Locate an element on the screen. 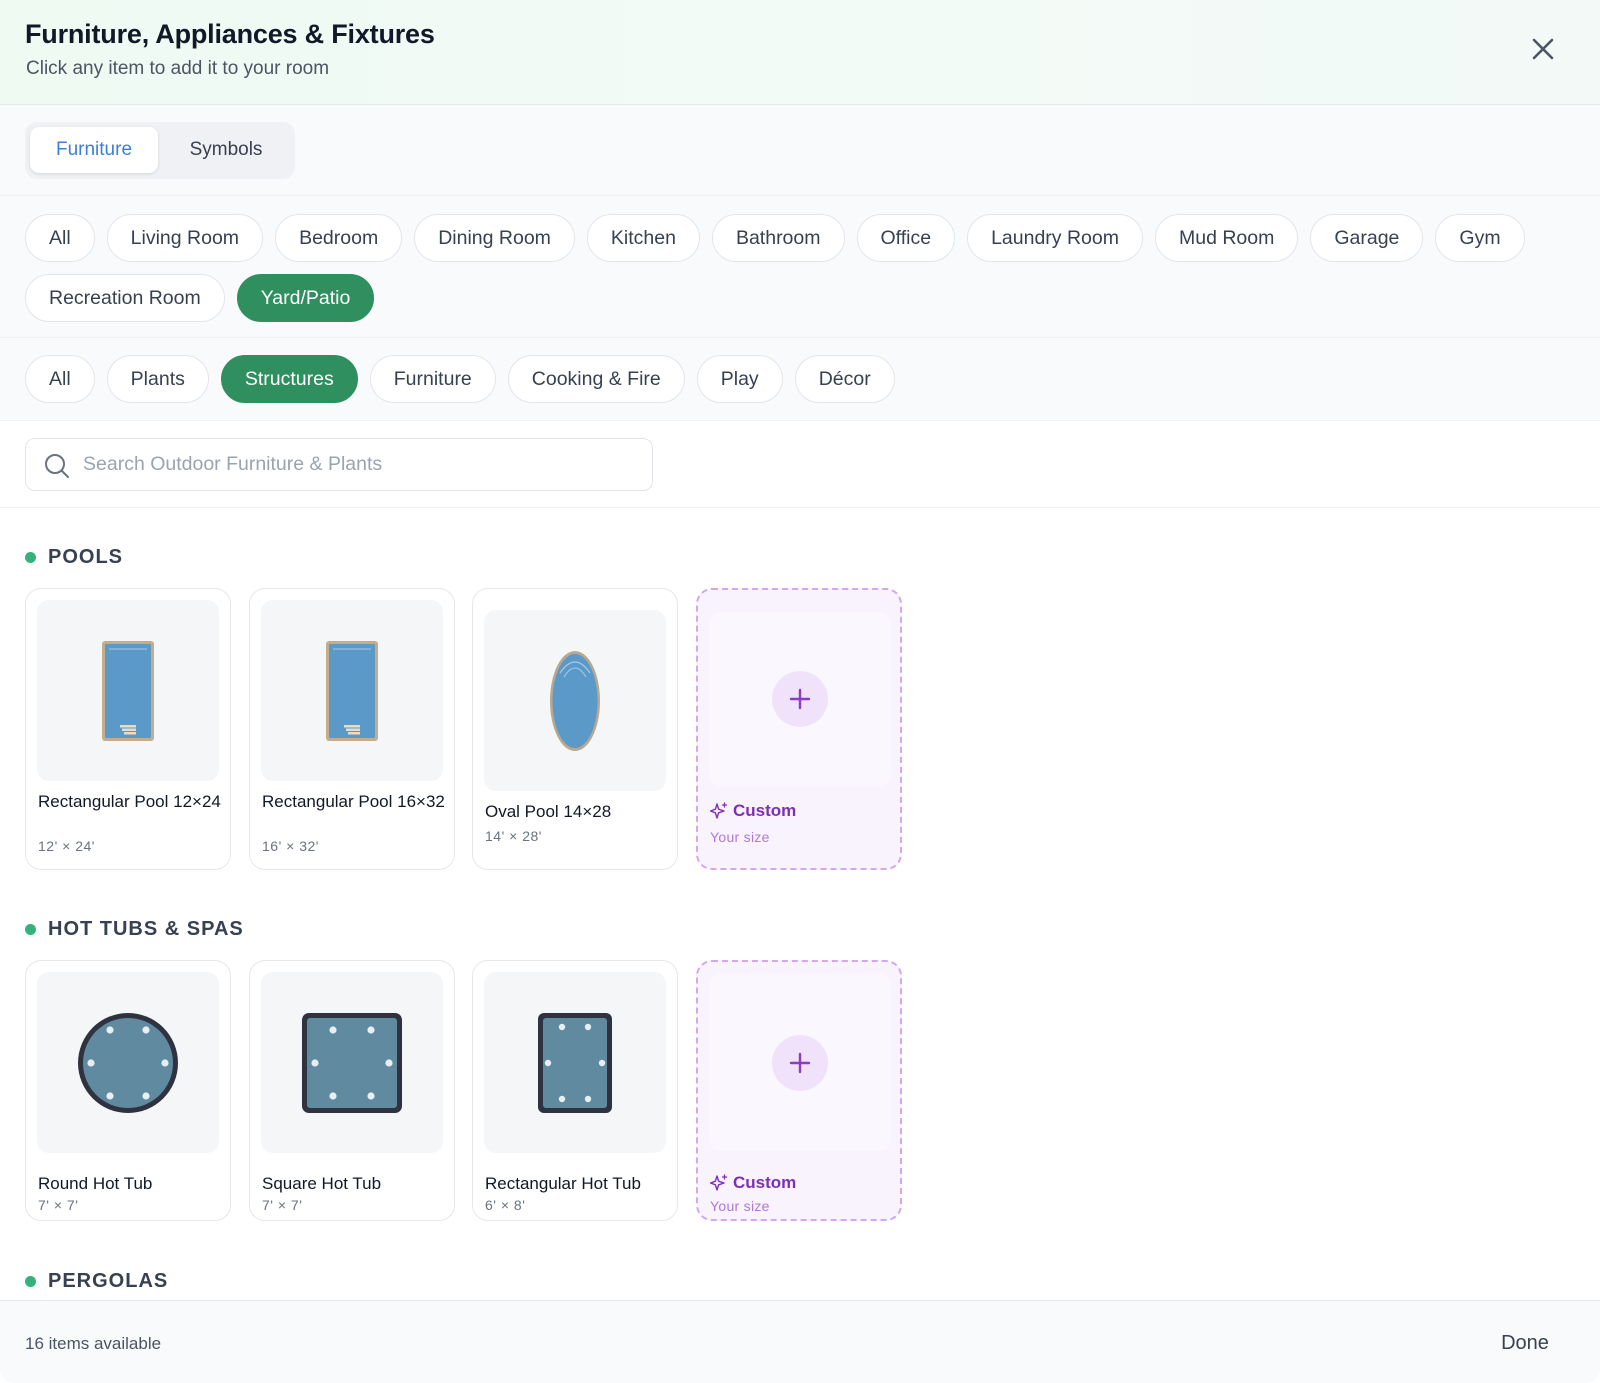 The height and width of the screenshot is (1383, 1600). item-size: 12' × 24' is located at coordinates (66, 846).